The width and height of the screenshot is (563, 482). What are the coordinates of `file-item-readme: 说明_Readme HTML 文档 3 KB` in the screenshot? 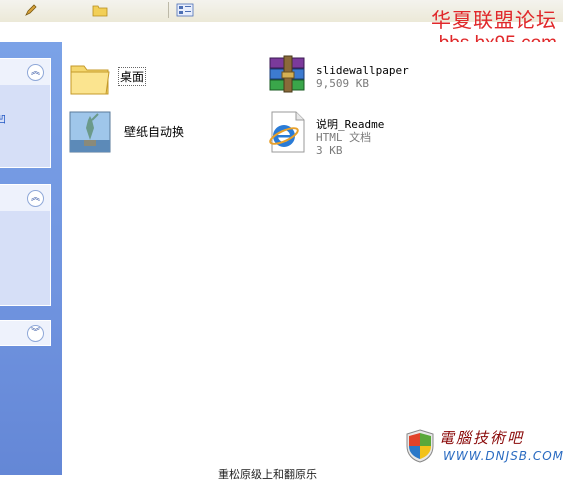 It's located at (356, 132).